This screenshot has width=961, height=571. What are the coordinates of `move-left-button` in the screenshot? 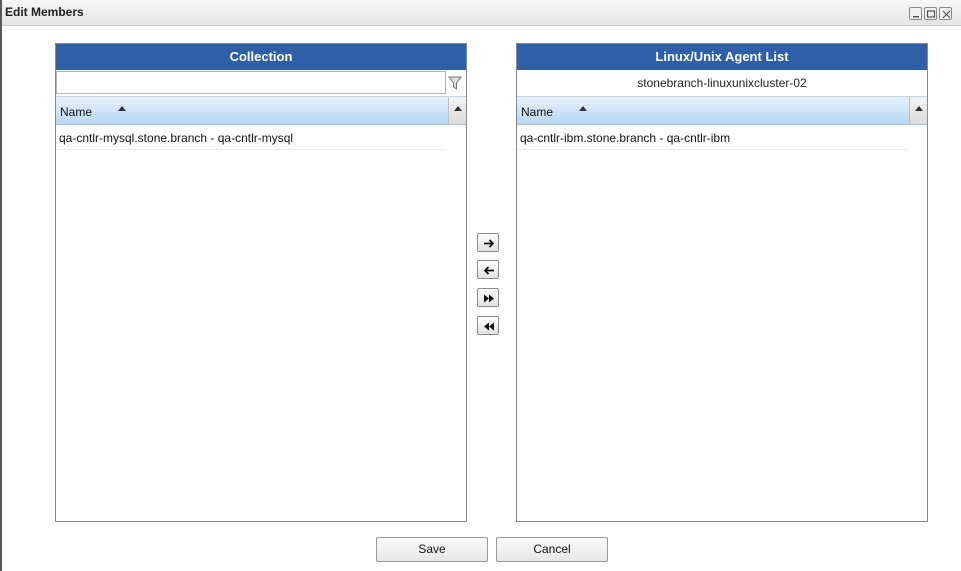 It's located at (488, 269).